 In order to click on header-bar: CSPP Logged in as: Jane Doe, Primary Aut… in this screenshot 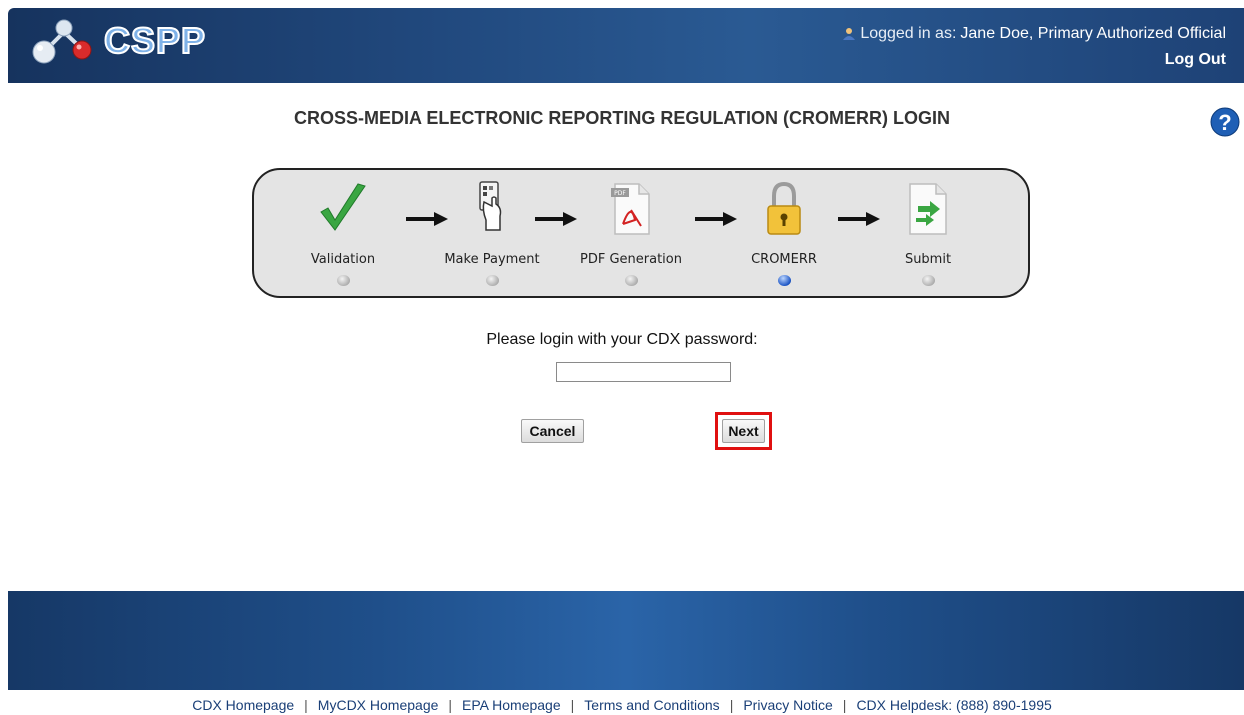, I will do `click(626, 45)`.